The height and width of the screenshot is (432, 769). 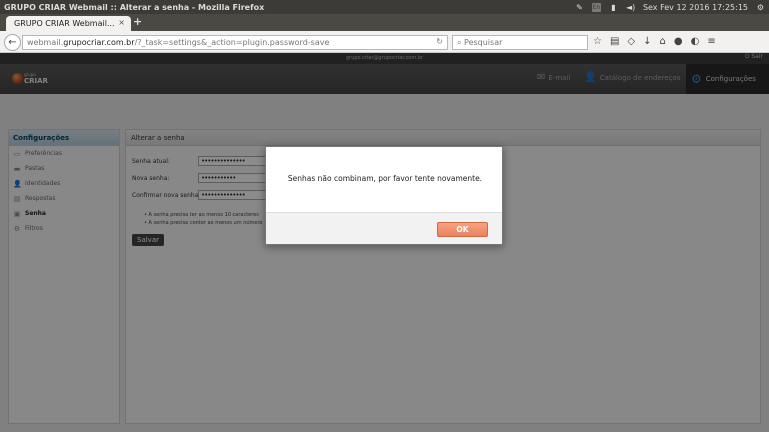 I want to click on reload-icon: ↻, so click(x=439, y=41).